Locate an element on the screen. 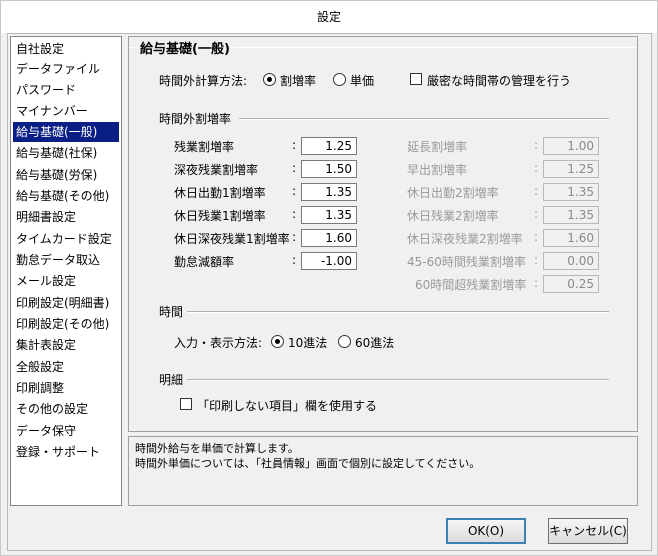 This screenshot has height=556, width=658. overtime-rate-input: 1.25 is located at coordinates (329, 146).